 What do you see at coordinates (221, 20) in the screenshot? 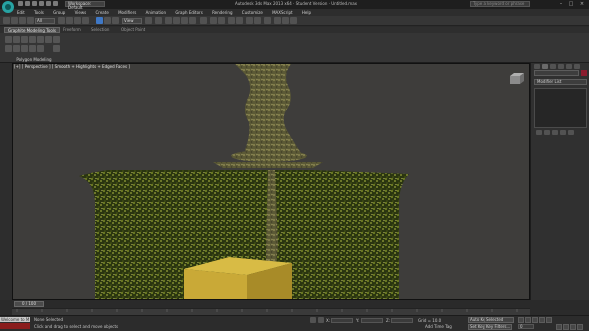
I see `align-icon` at bounding box center [221, 20].